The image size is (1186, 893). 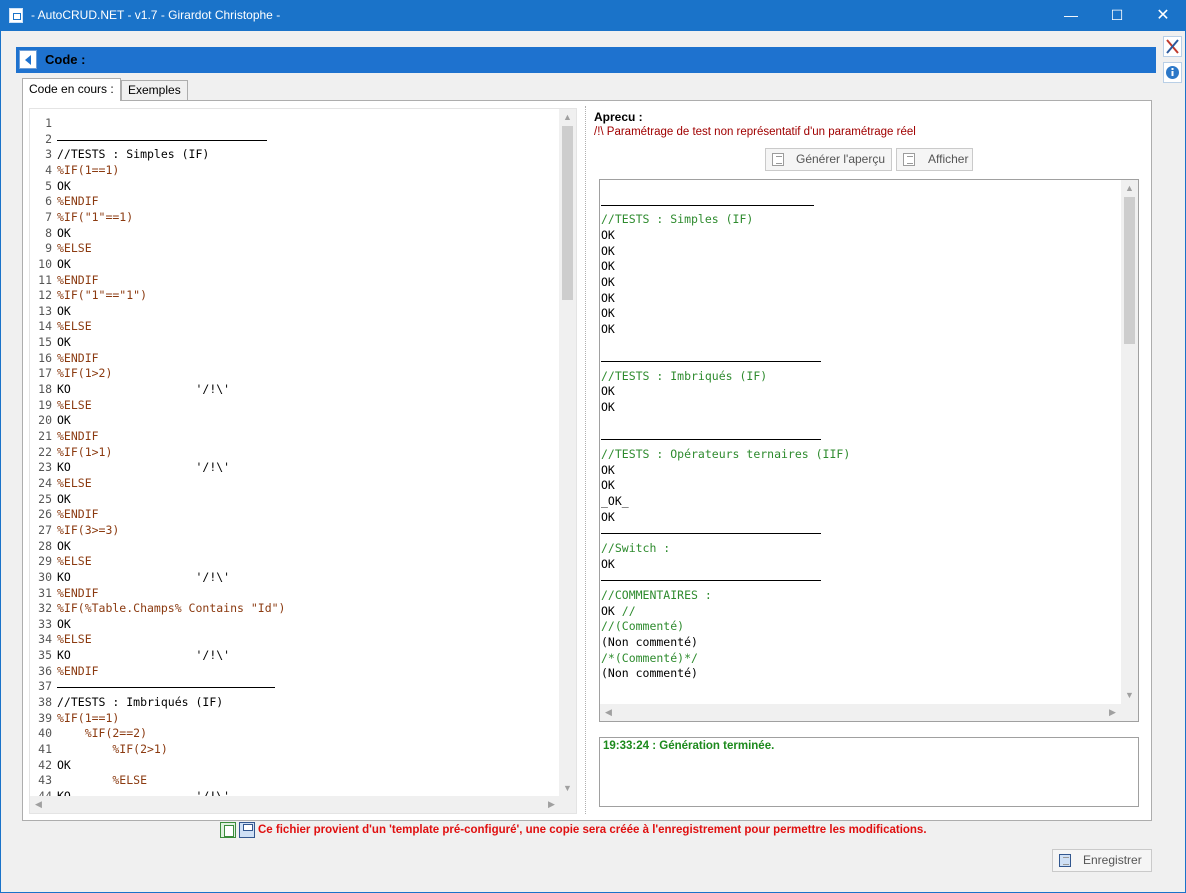 I want to click on info-button, so click(x=1172, y=72).